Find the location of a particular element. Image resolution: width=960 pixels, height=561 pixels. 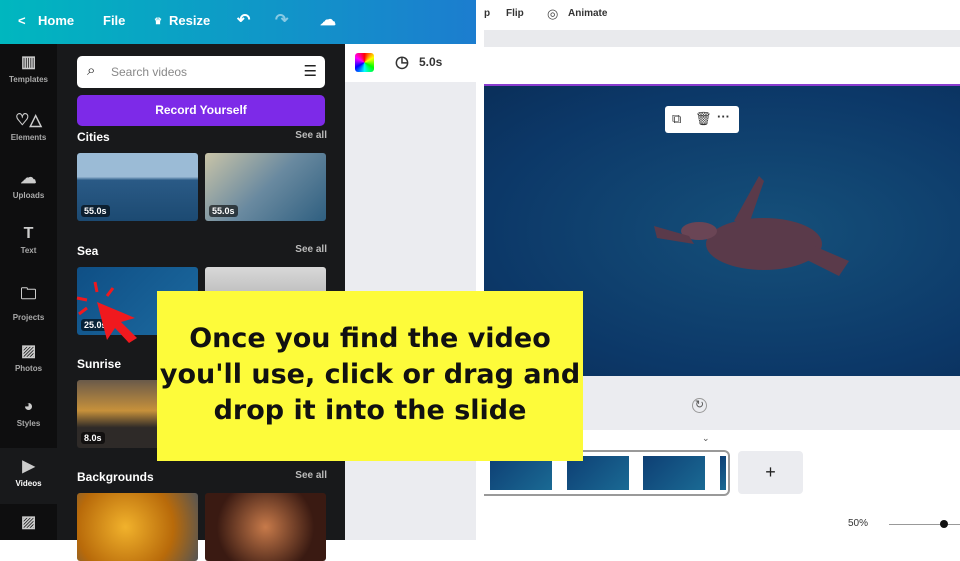

zoom-slider is located at coordinates (924, 524).